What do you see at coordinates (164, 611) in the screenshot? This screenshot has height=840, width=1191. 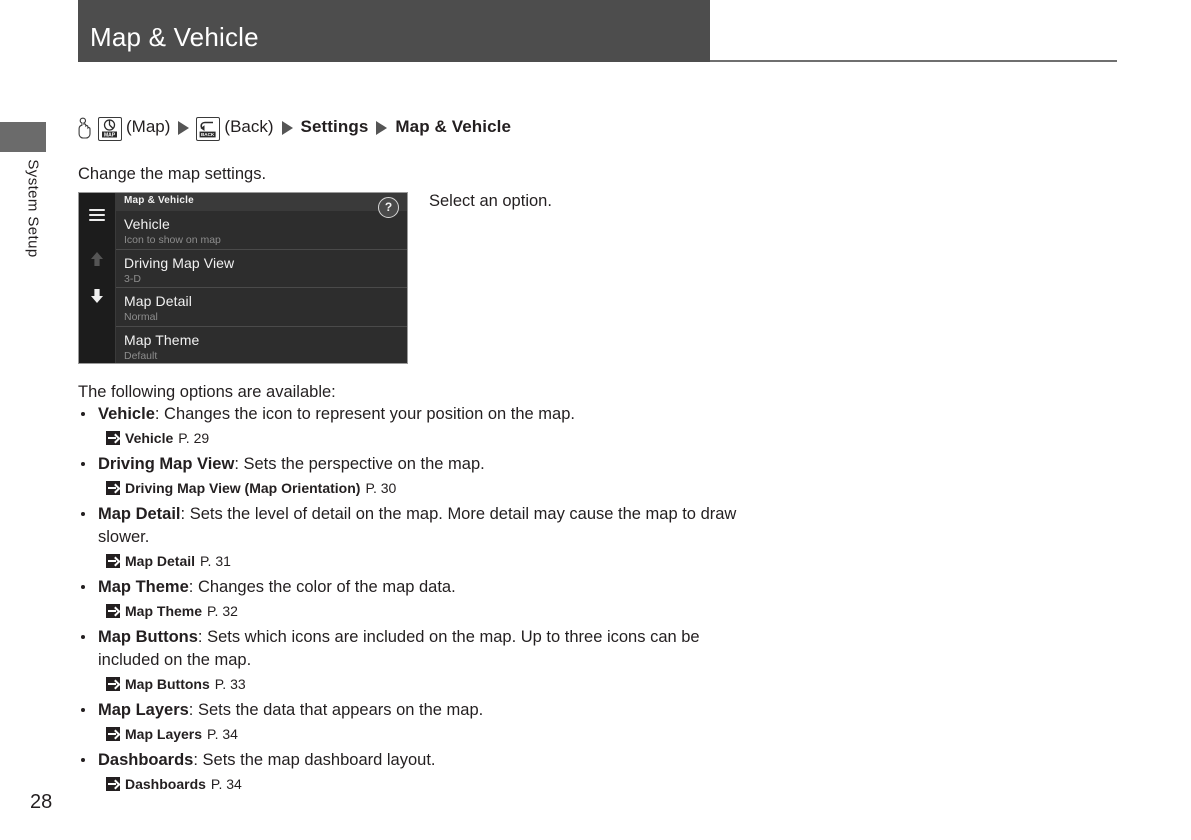 I see `reference-name: Map Theme` at bounding box center [164, 611].